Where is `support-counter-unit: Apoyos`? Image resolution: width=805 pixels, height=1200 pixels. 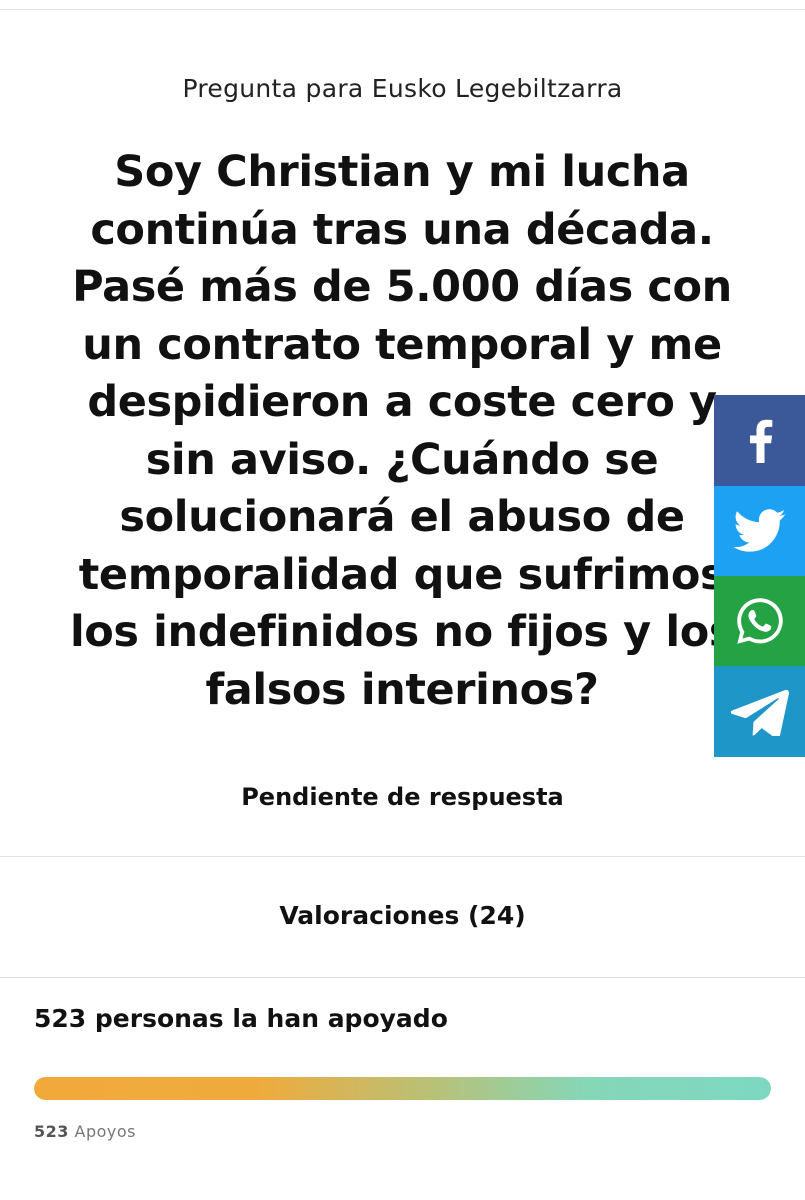
support-counter-unit: Apoyos is located at coordinates (105, 1131).